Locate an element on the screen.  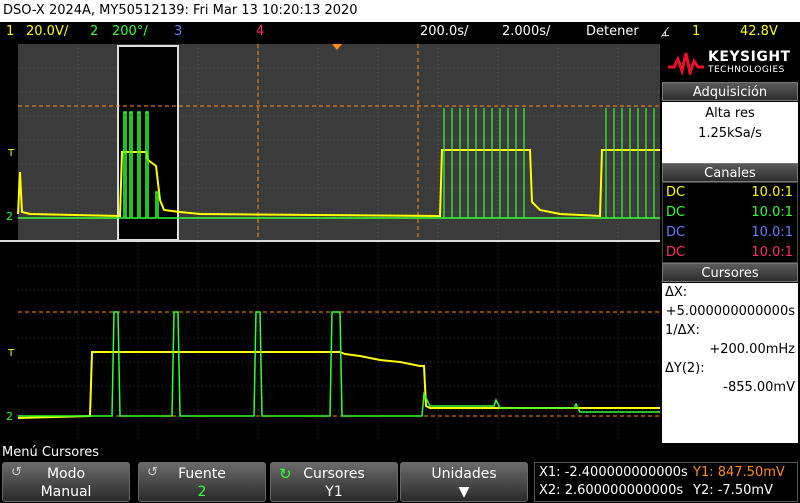
inverse-delta-x-label: 1/ΔX: is located at coordinates (682, 330).